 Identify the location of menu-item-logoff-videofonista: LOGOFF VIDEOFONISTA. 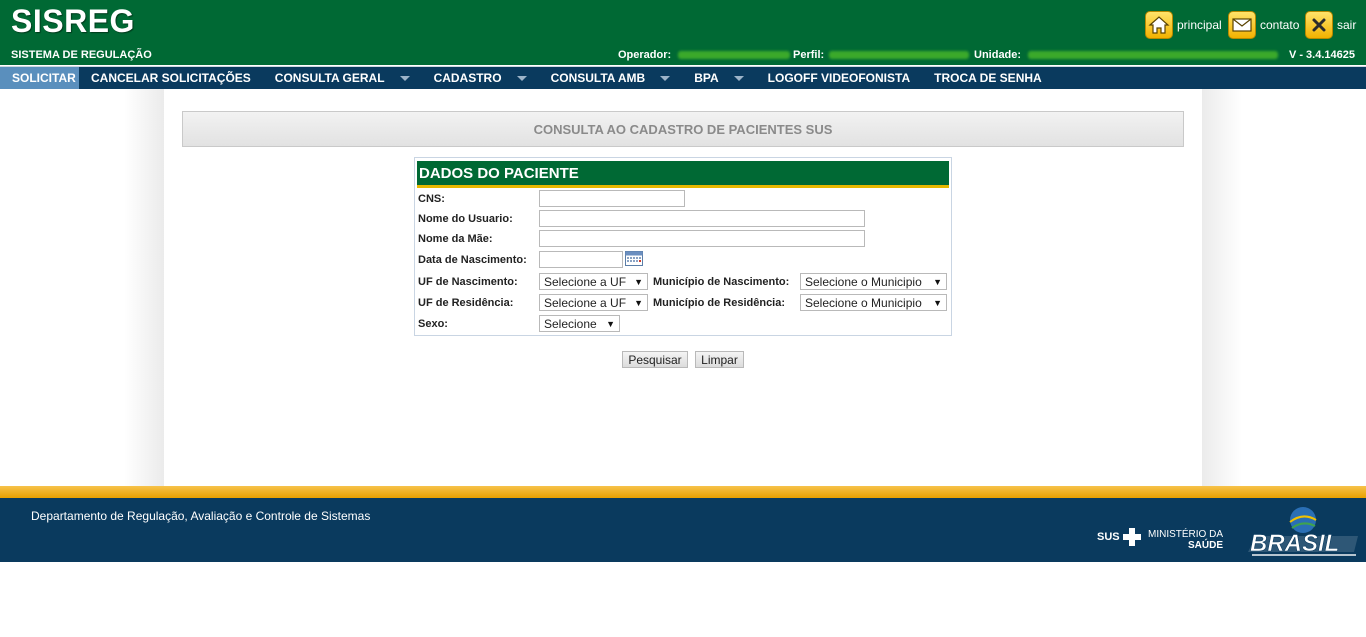
(839, 78).